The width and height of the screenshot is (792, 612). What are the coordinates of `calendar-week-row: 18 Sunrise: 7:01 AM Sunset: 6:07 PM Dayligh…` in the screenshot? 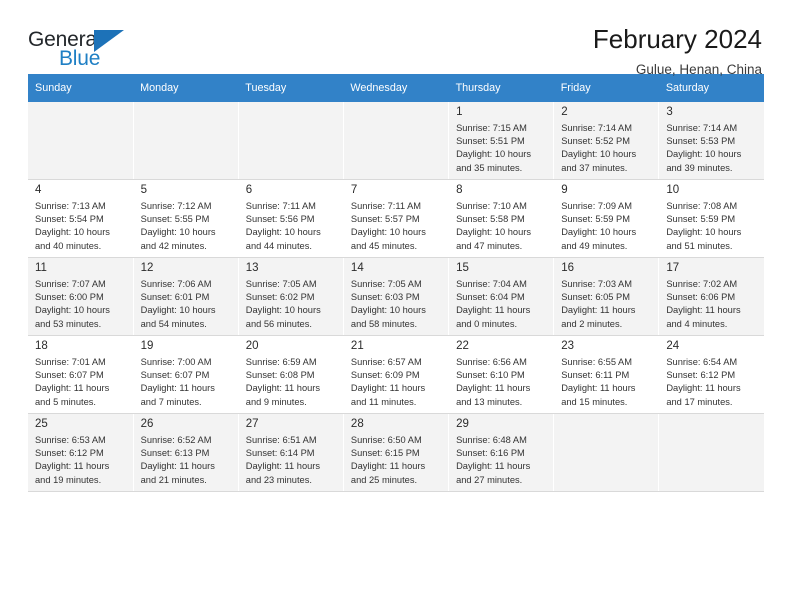 It's located at (396, 375).